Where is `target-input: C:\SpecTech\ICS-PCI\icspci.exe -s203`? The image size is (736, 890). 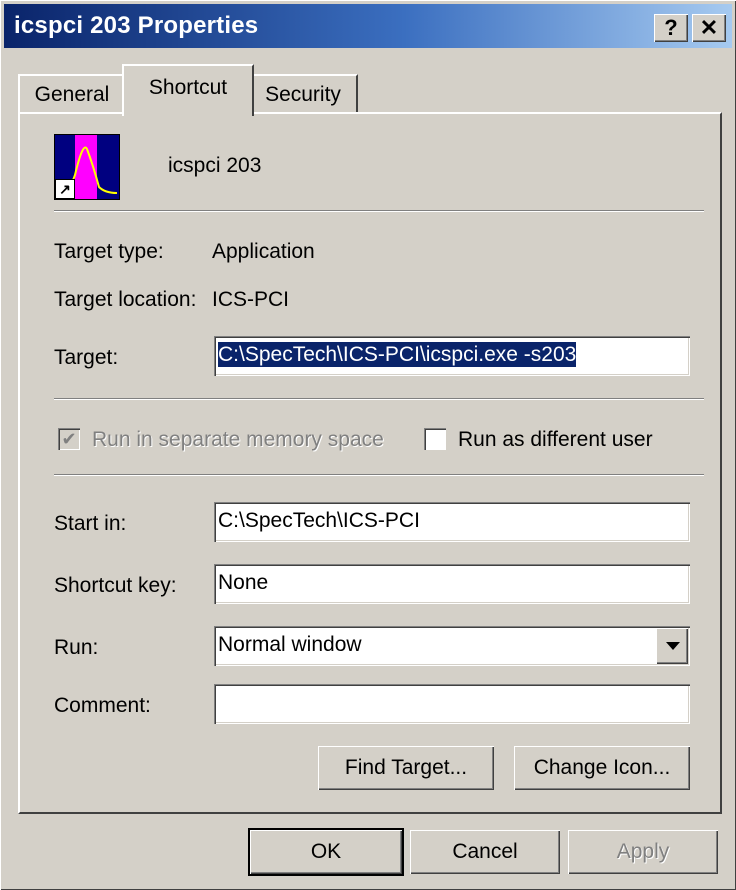
target-input: C:\SpecTech\ICS-PCI\icspci.exe -s203 is located at coordinates (452, 356).